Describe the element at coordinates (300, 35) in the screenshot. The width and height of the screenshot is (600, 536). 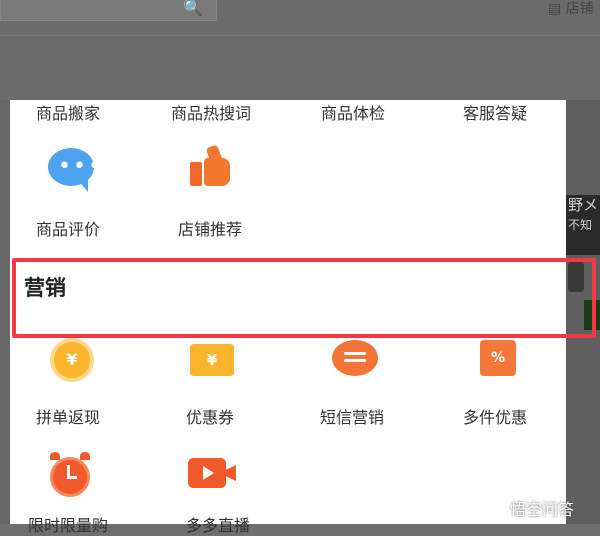
I see `background-divider` at that location.